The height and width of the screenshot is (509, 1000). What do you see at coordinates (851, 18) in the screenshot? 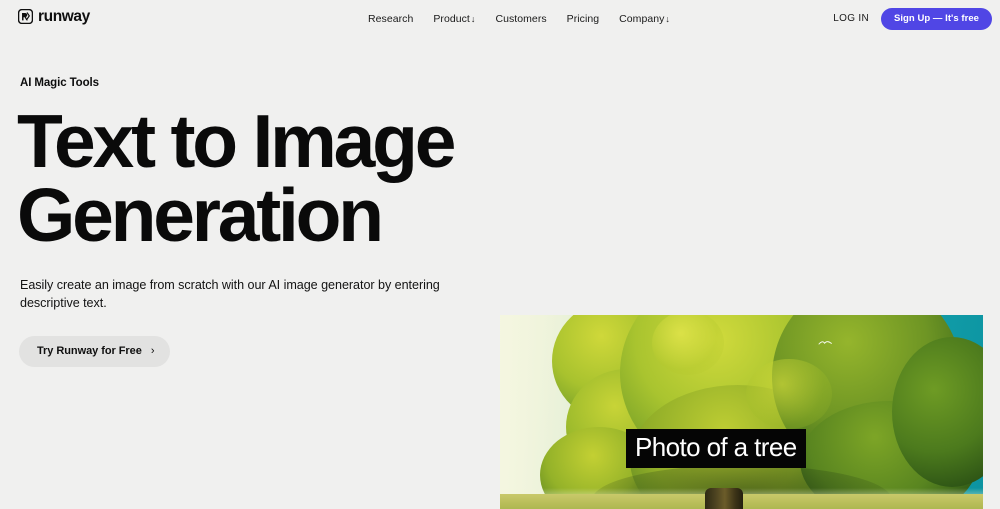
I see `login-link: LOG IN` at bounding box center [851, 18].